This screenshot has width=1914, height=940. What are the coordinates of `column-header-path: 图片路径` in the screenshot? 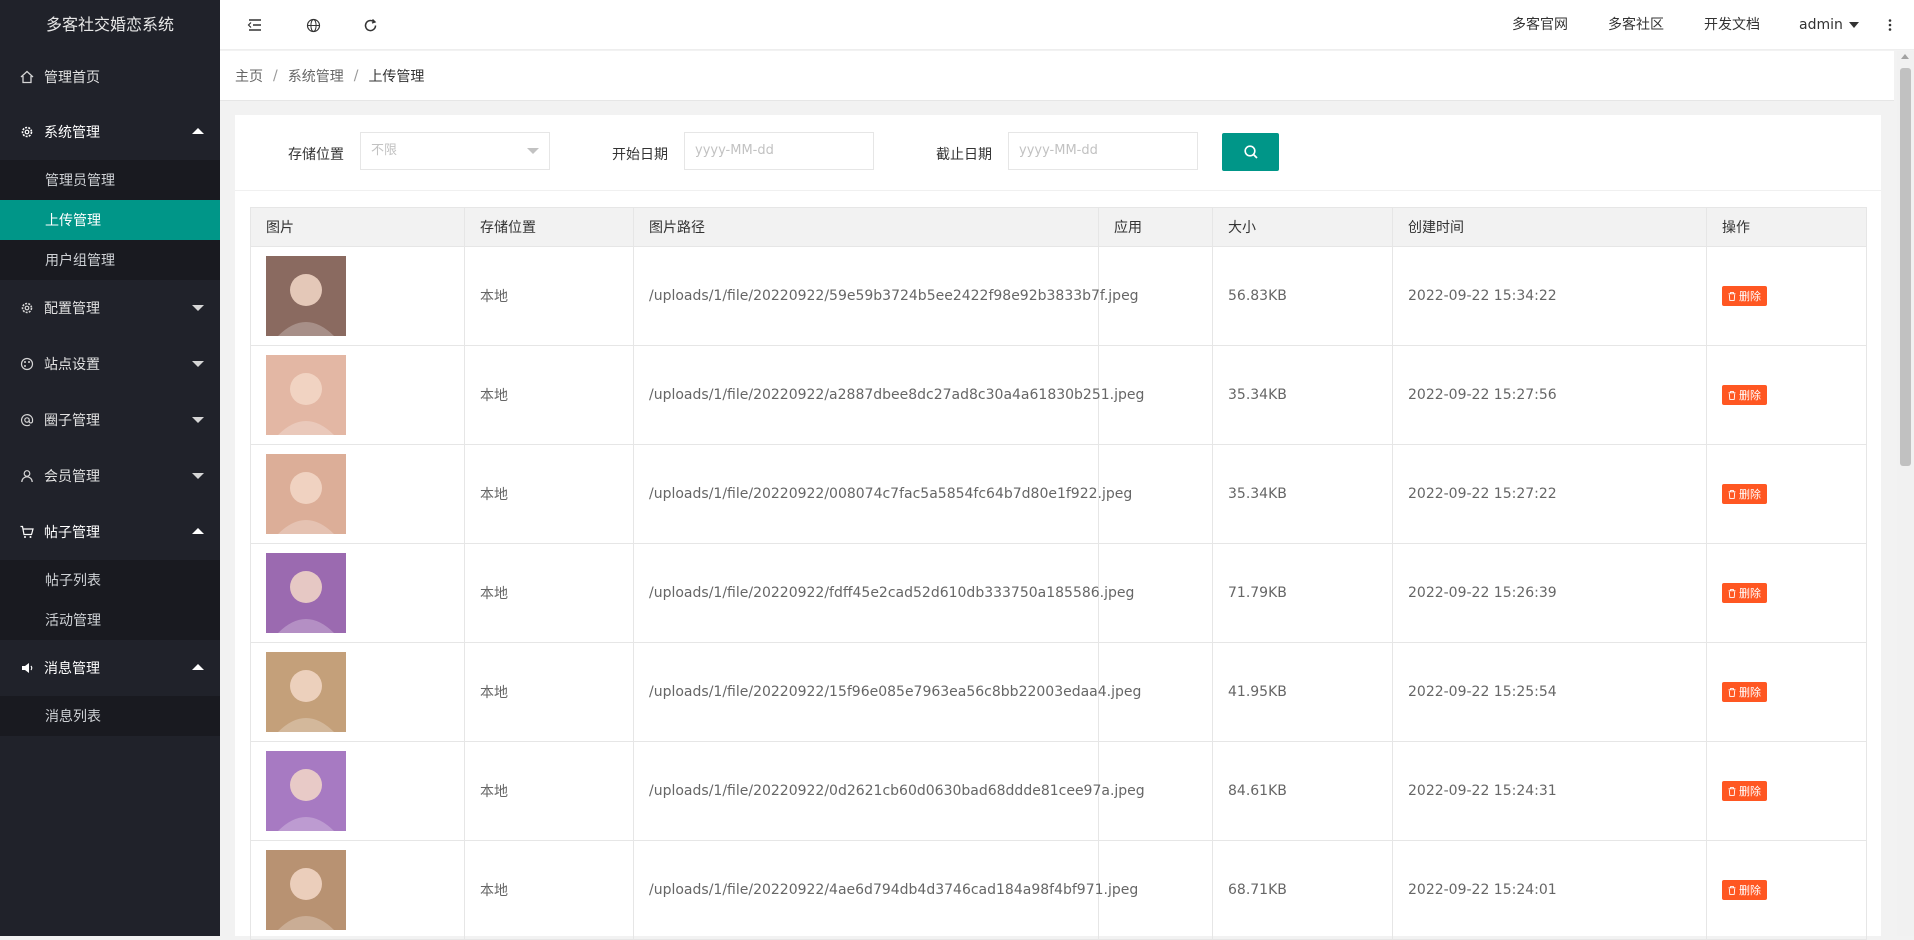 It's located at (866, 227).